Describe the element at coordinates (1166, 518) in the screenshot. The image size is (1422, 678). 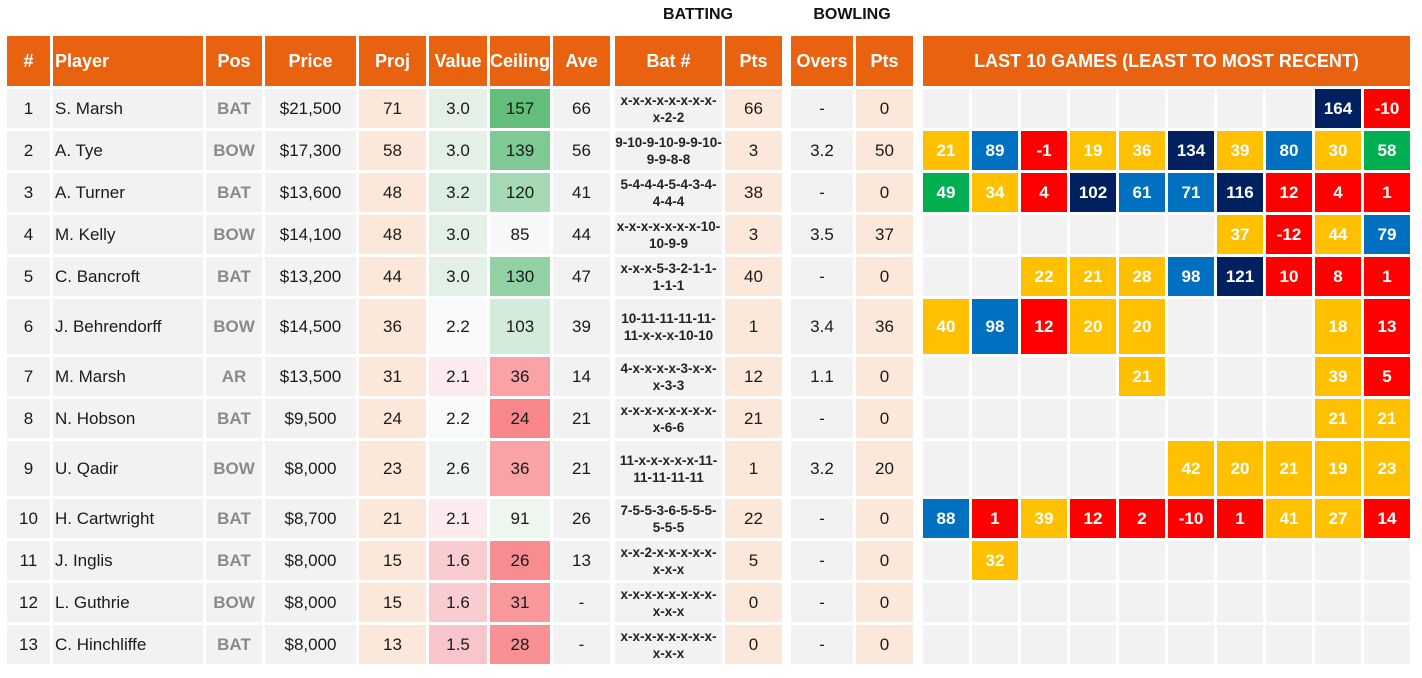
I see `games-row: 88 1 39 12 2 -10 1 41 27 14` at that location.